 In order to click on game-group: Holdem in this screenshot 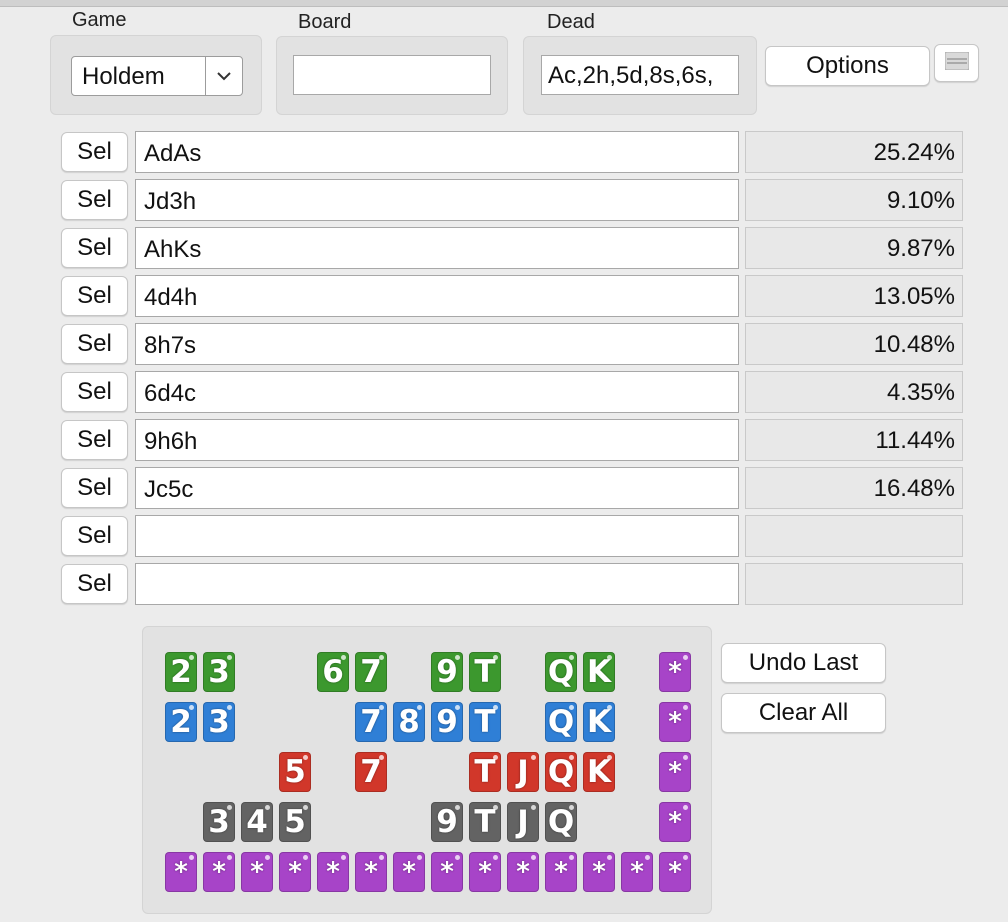, I will do `click(156, 75)`.